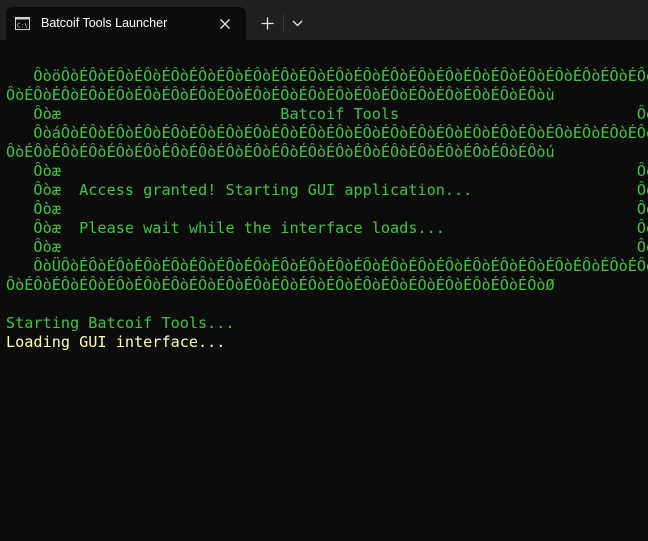 The image size is (648, 541). I want to click on close-tab-button, so click(225, 24).